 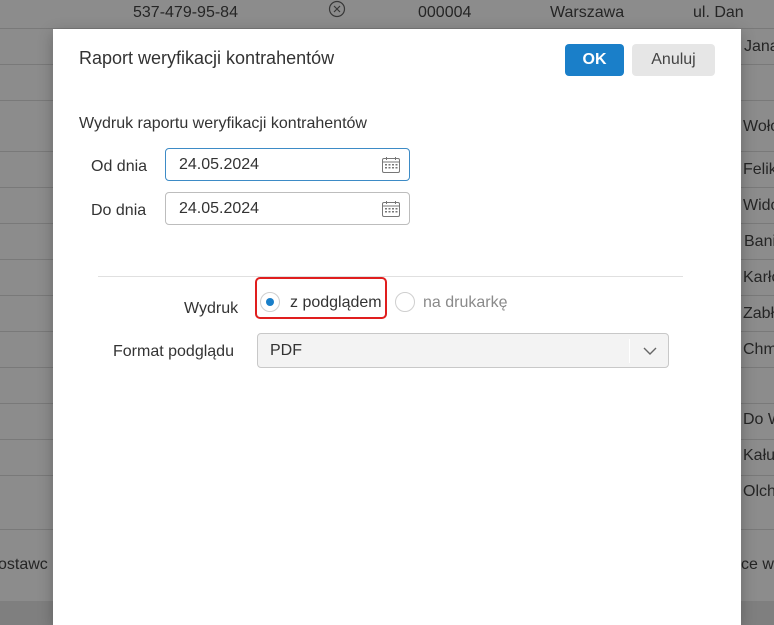 What do you see at coordinates (119, 210) in the screenshot?
I see `to-date-label: Do dnia` at bounding box center [119, 210].